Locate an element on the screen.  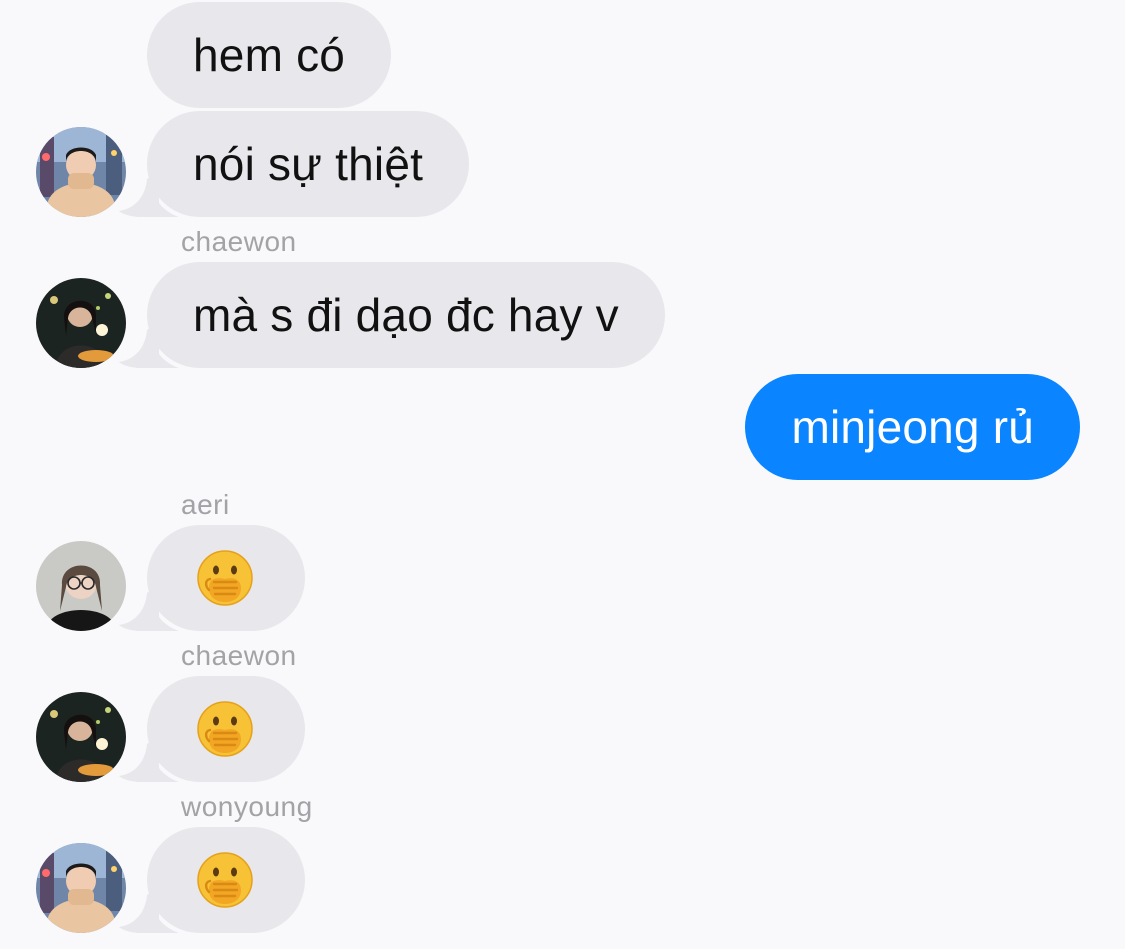
message-bubble: mà s đi dạo đc hay v is located at coordinates (406, 315).